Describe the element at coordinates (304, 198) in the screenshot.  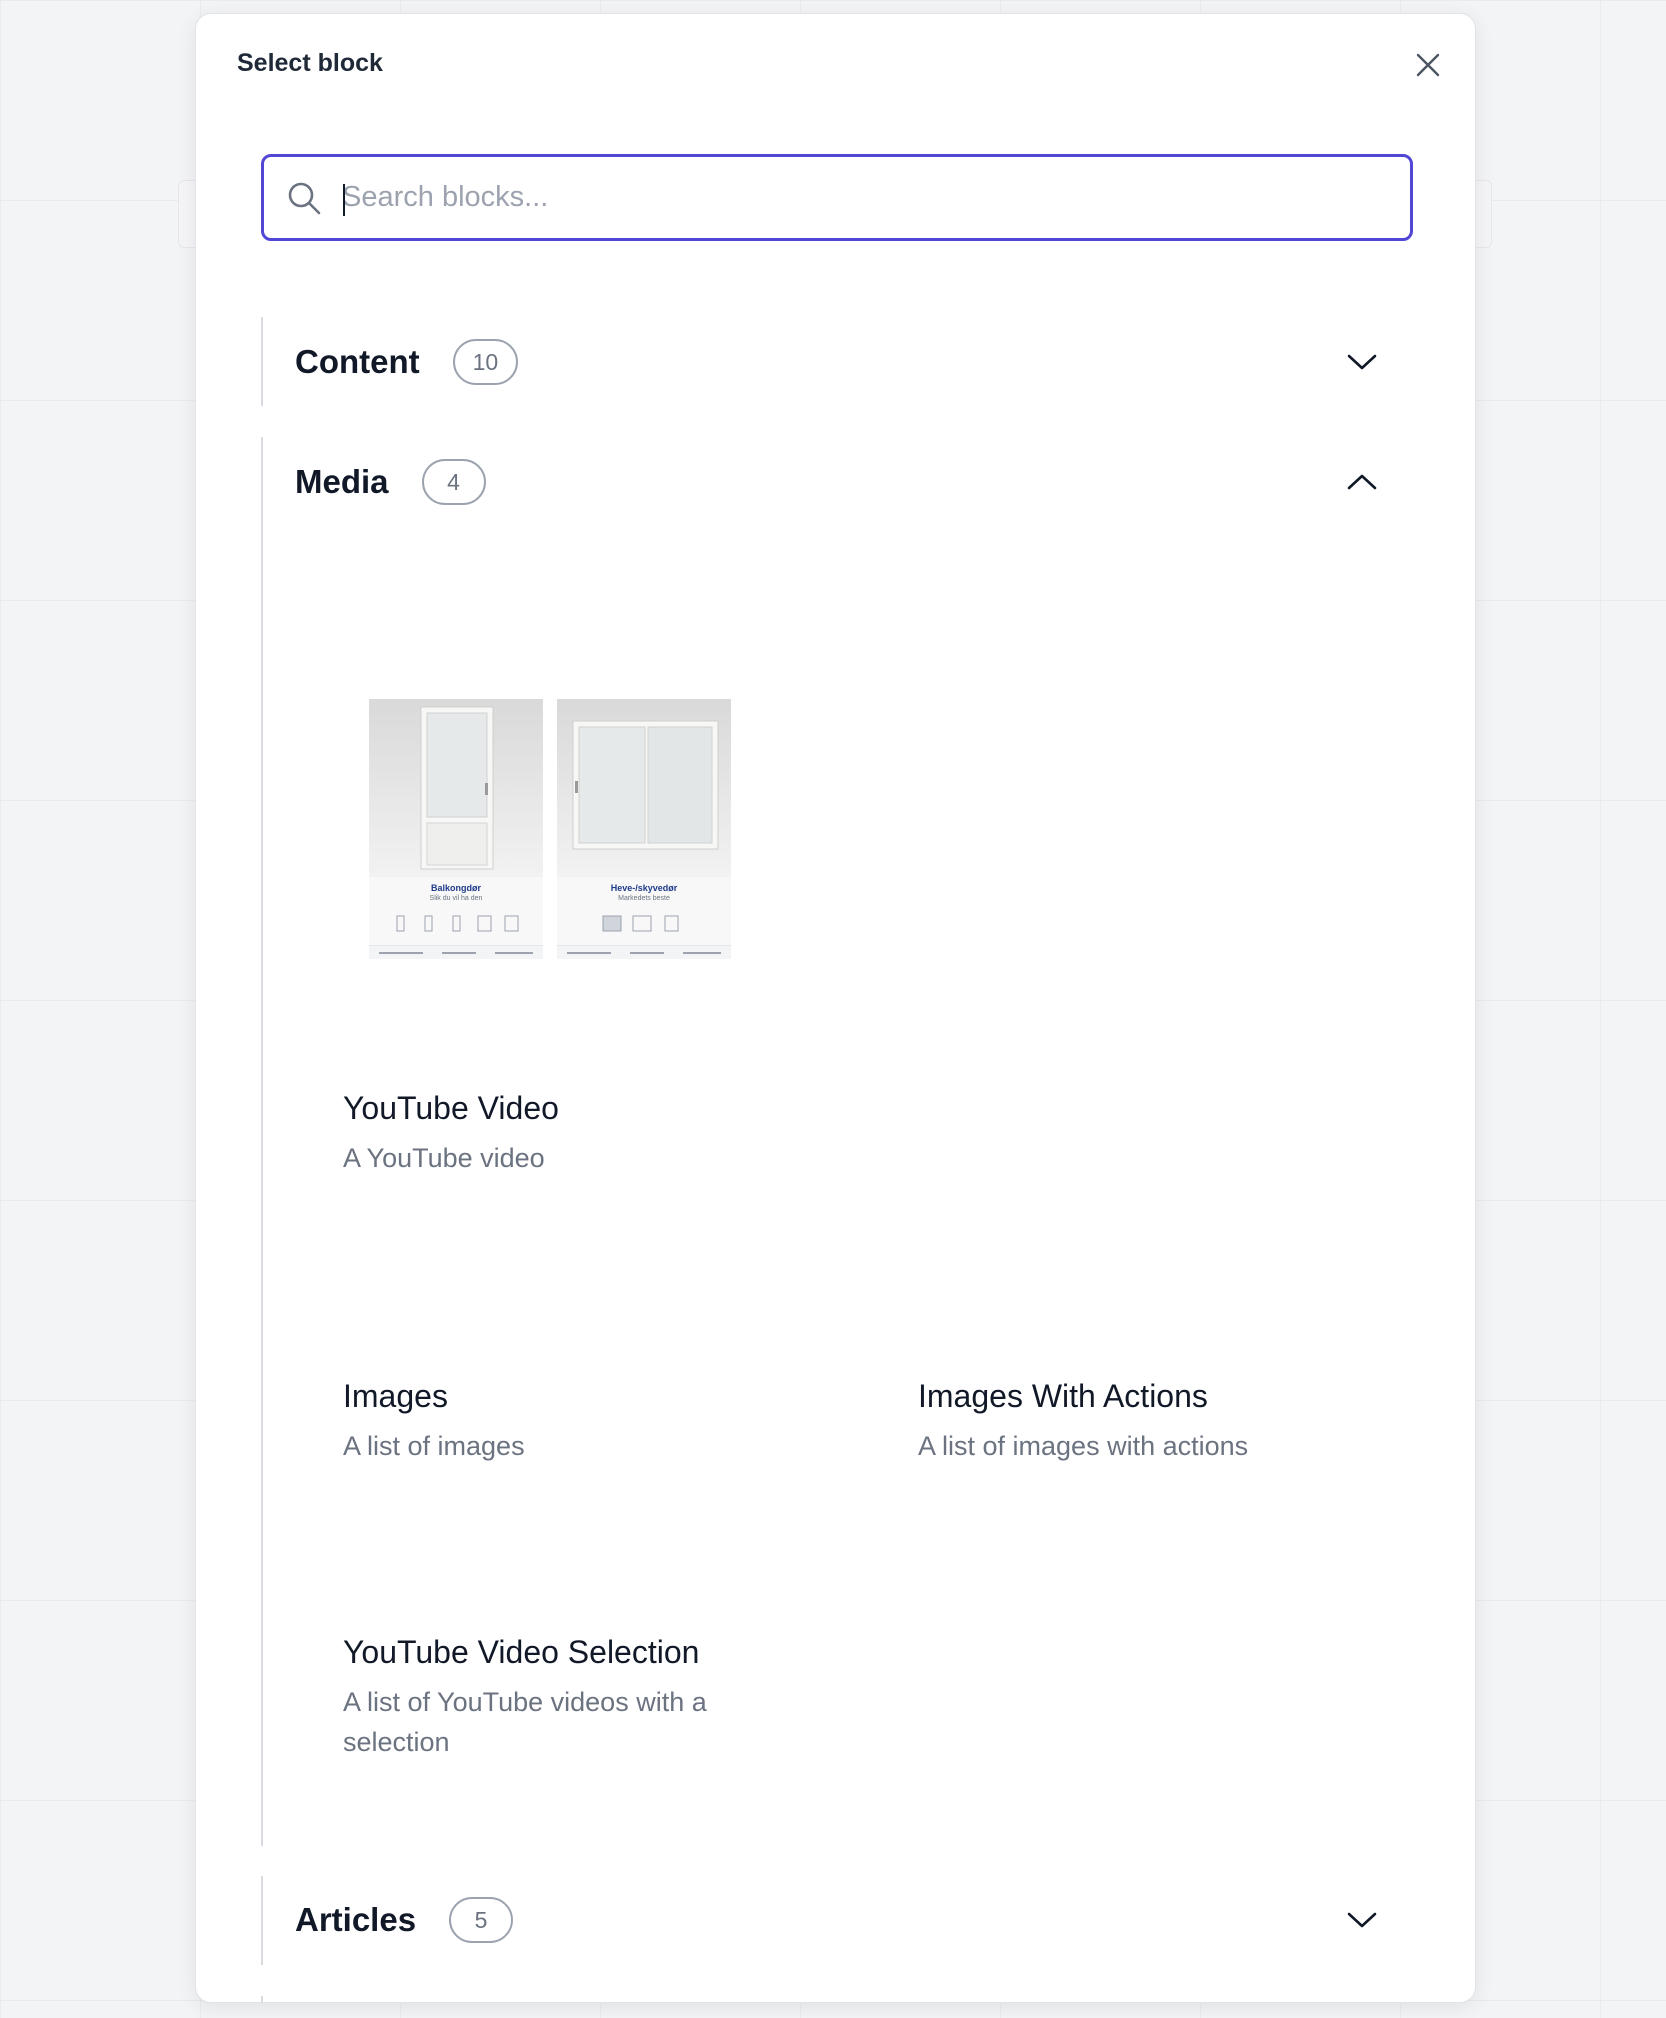
I see `search-icon` at that location.